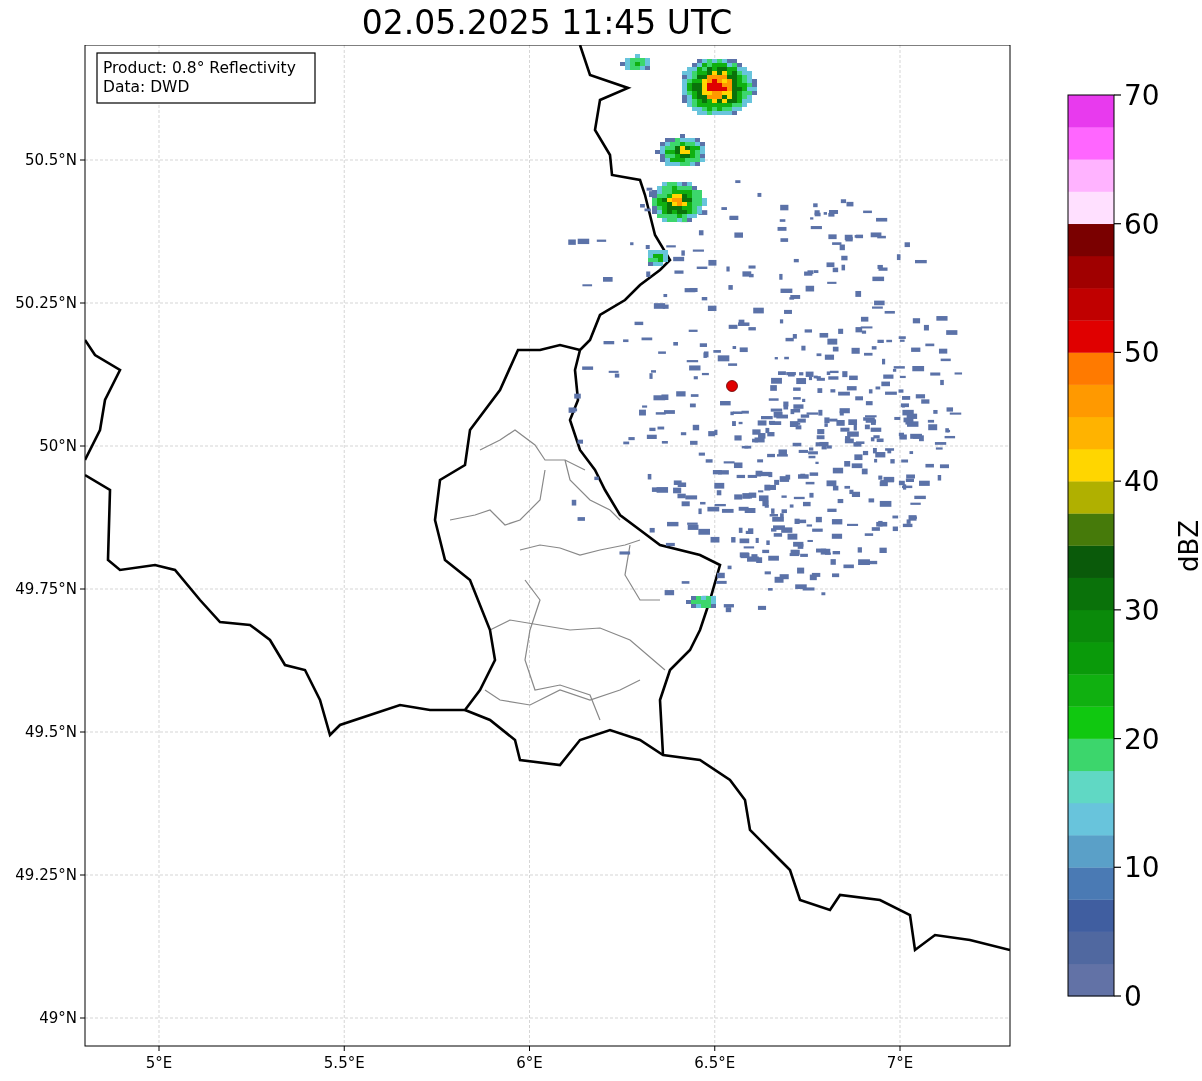  I want to click on colorbar-tick-label: 70, so click(1142, 95).